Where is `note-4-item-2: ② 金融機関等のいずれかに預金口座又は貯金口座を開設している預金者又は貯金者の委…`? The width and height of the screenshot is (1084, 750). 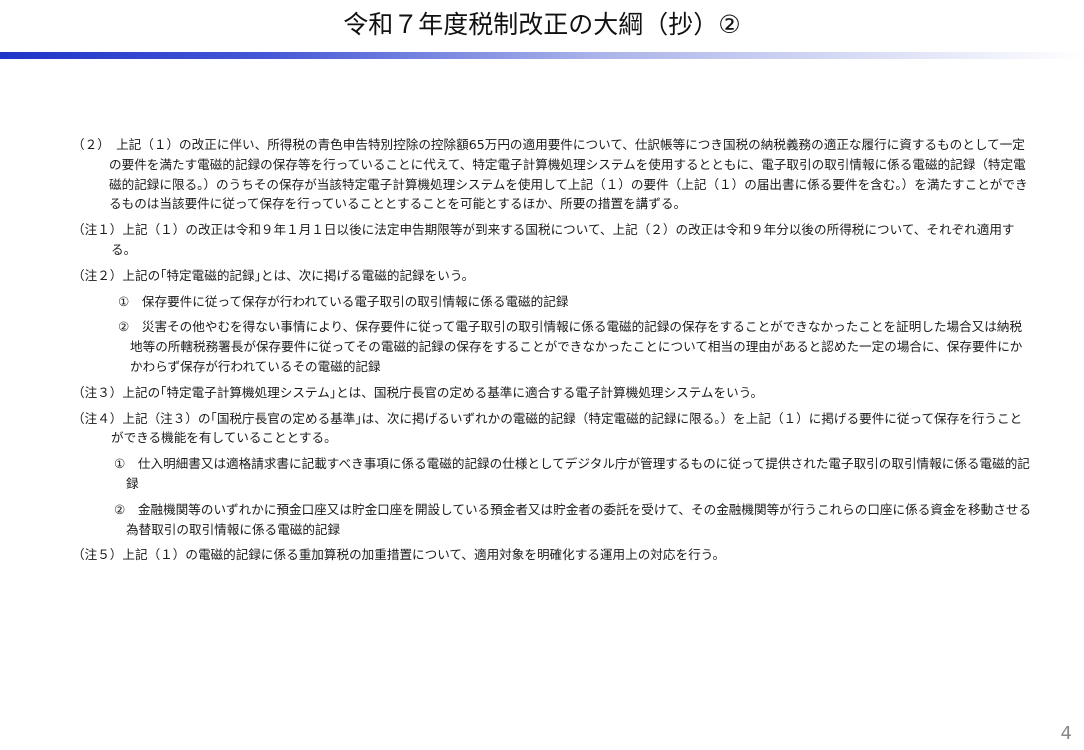 note-4-item-2: ② 金融機関等のいずれかに預金口座又は貯金口座を開設している預金者又は貯金者の委… is located at coordinates (573, 519).